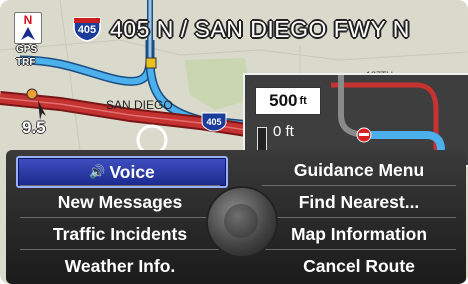 This screenshot has height=284, width=468. I want to click on map-shield-icon: 405, so click(214, 122).